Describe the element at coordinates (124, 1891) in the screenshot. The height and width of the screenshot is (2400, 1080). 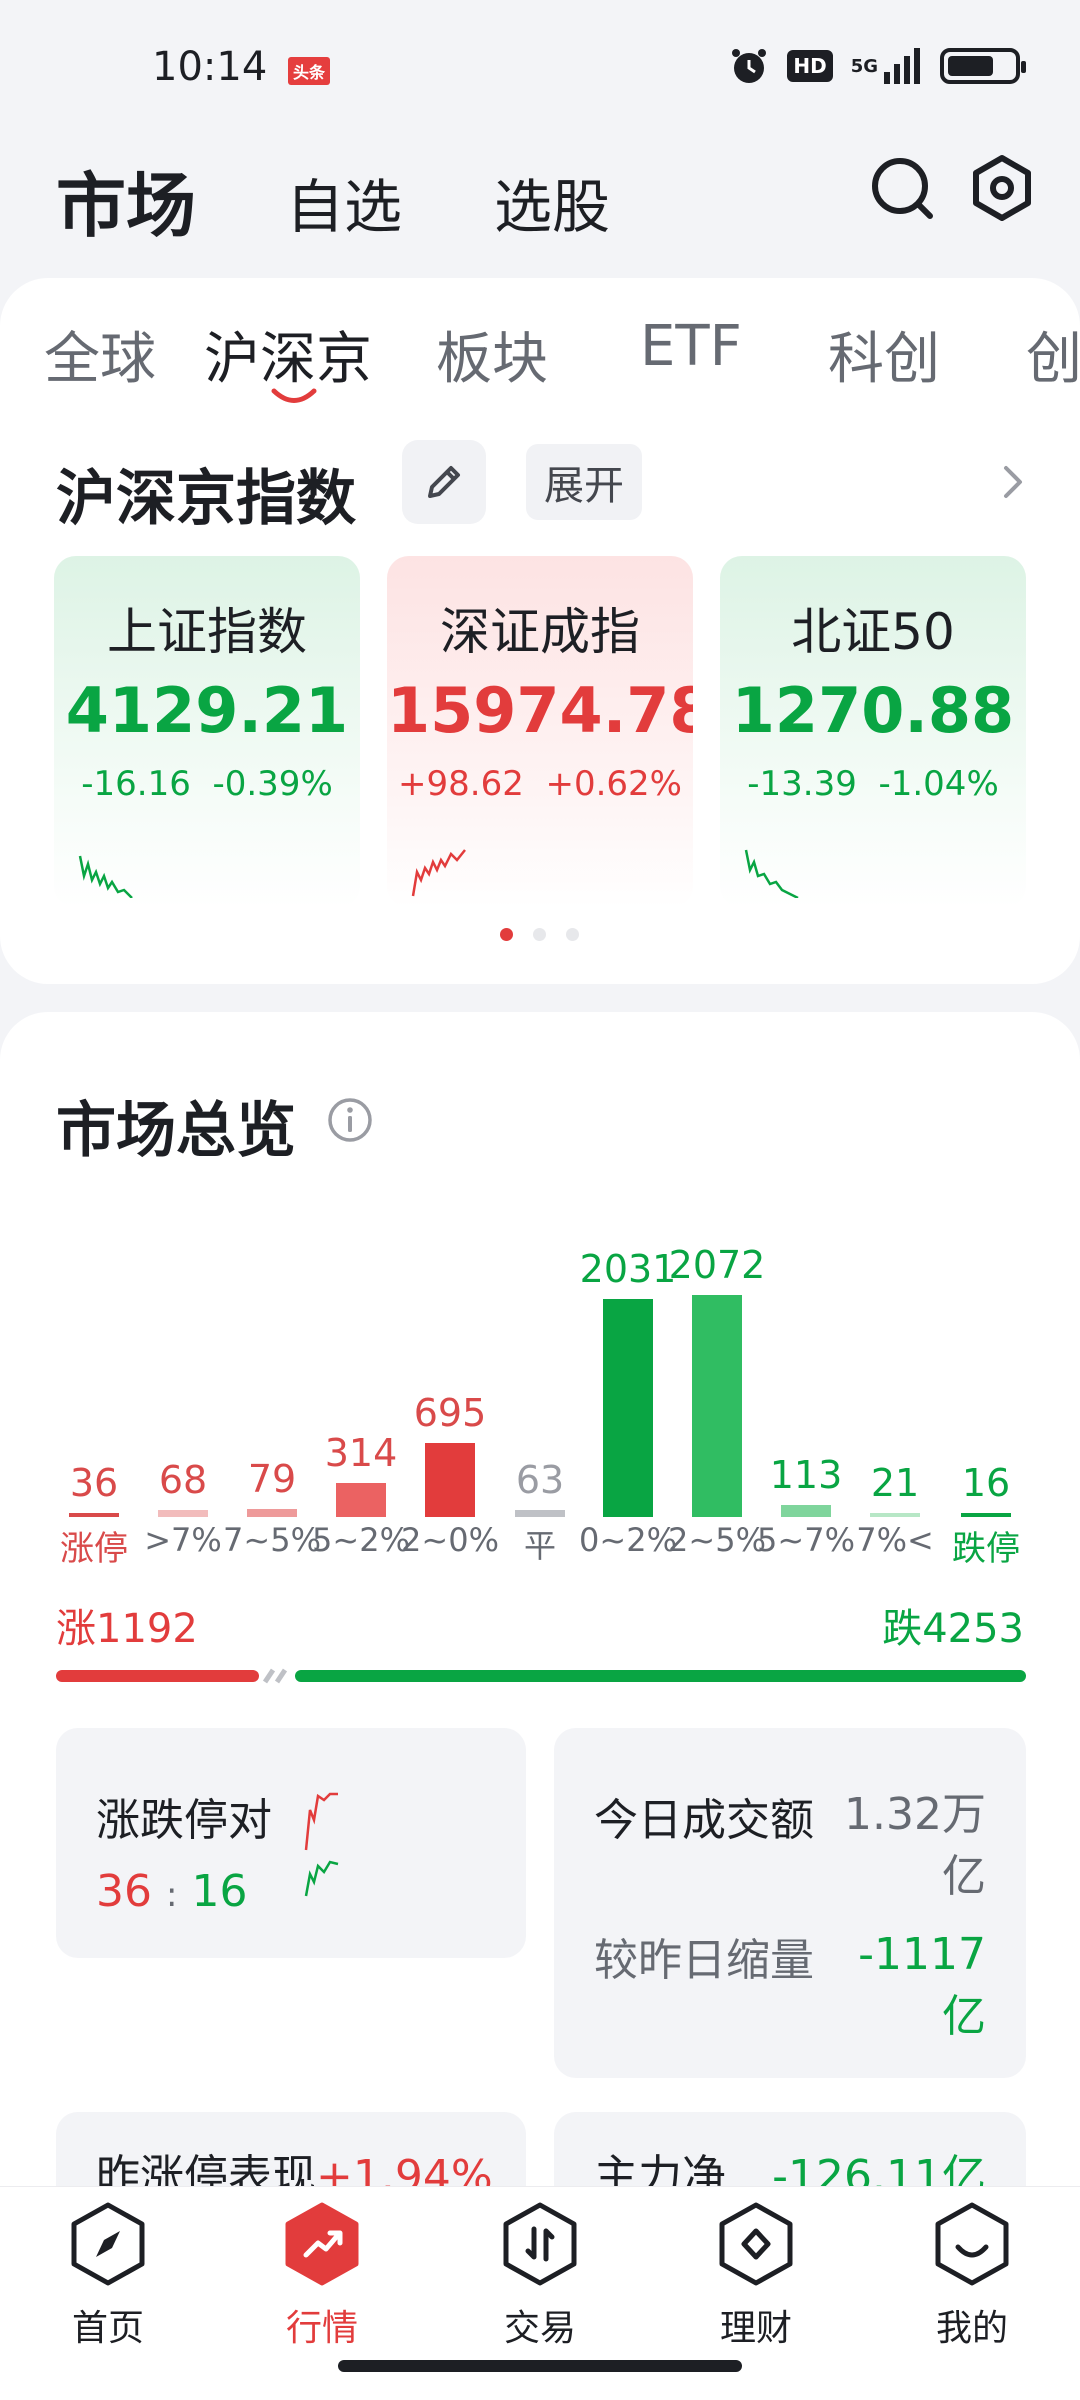
I see `limit-up-count: 36` at that location.